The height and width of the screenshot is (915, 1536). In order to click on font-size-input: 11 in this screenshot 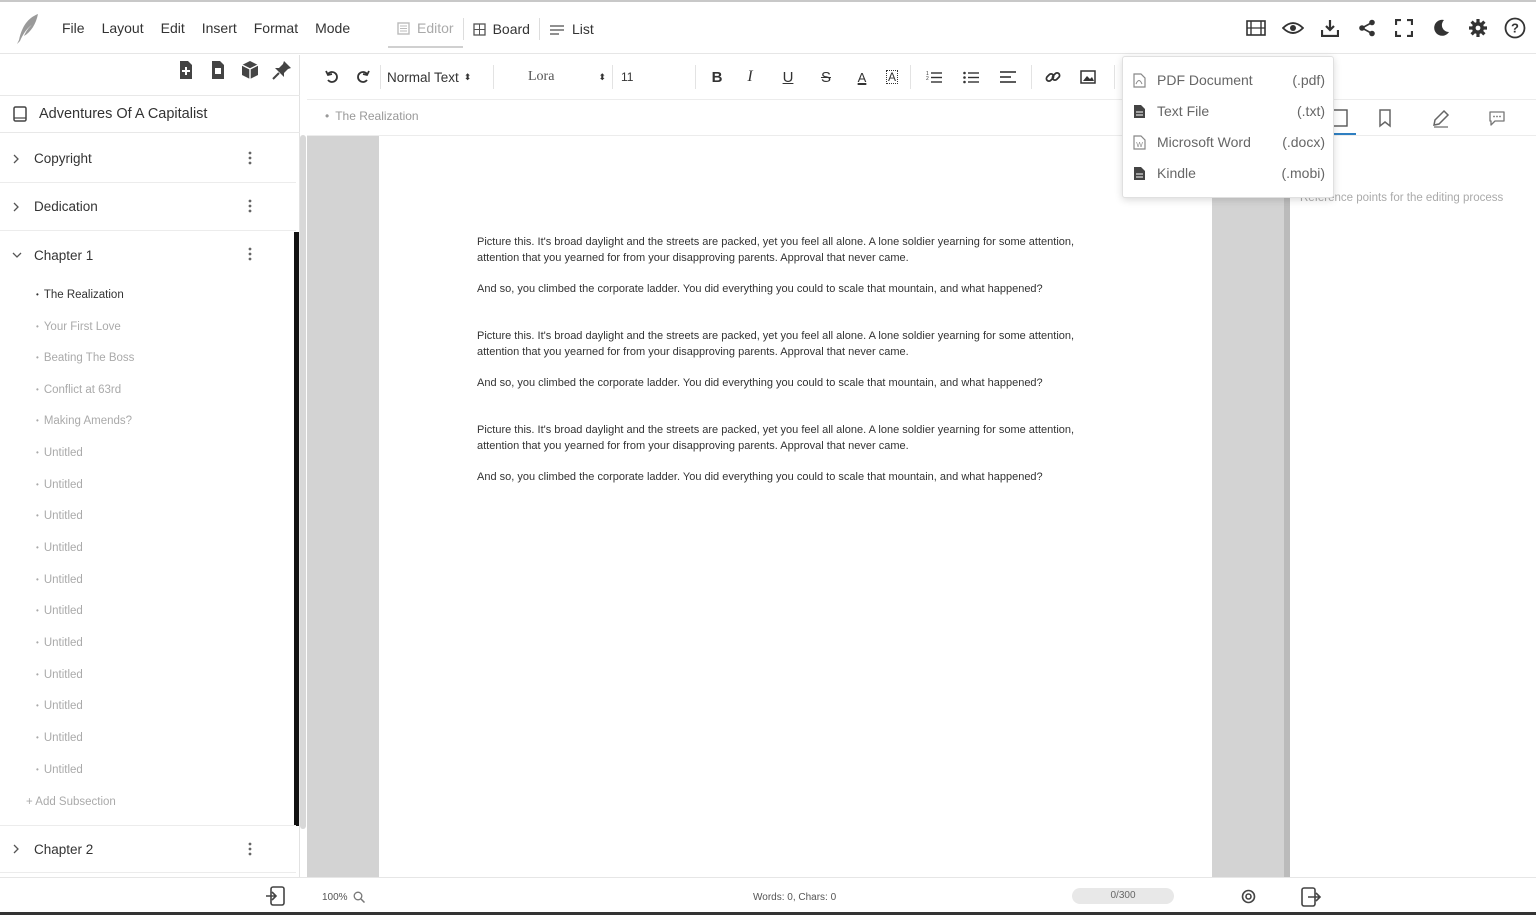, I will do `click(654, 77)`.